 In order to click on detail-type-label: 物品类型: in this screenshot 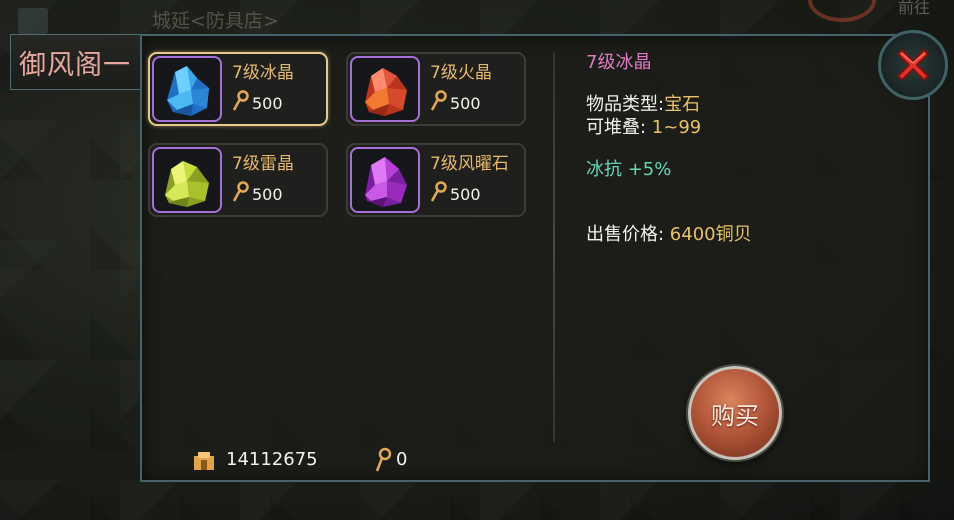, I will do `click(625, 104)`.